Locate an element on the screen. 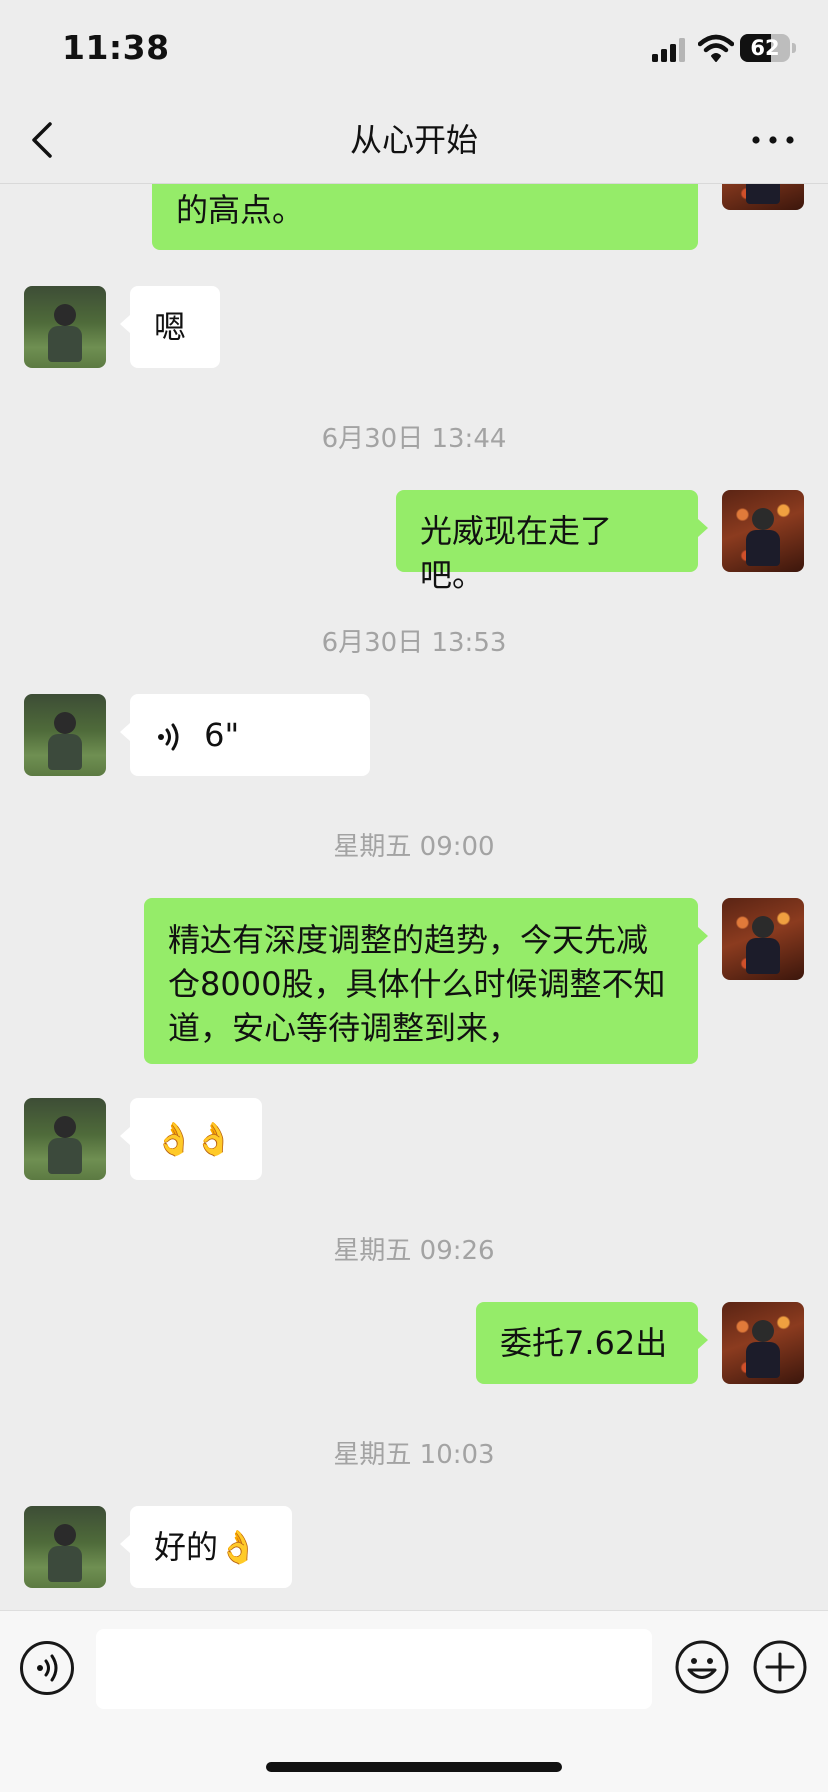  message-bubble-incoming: 好的👌 is located at coordinates (206, 1547).